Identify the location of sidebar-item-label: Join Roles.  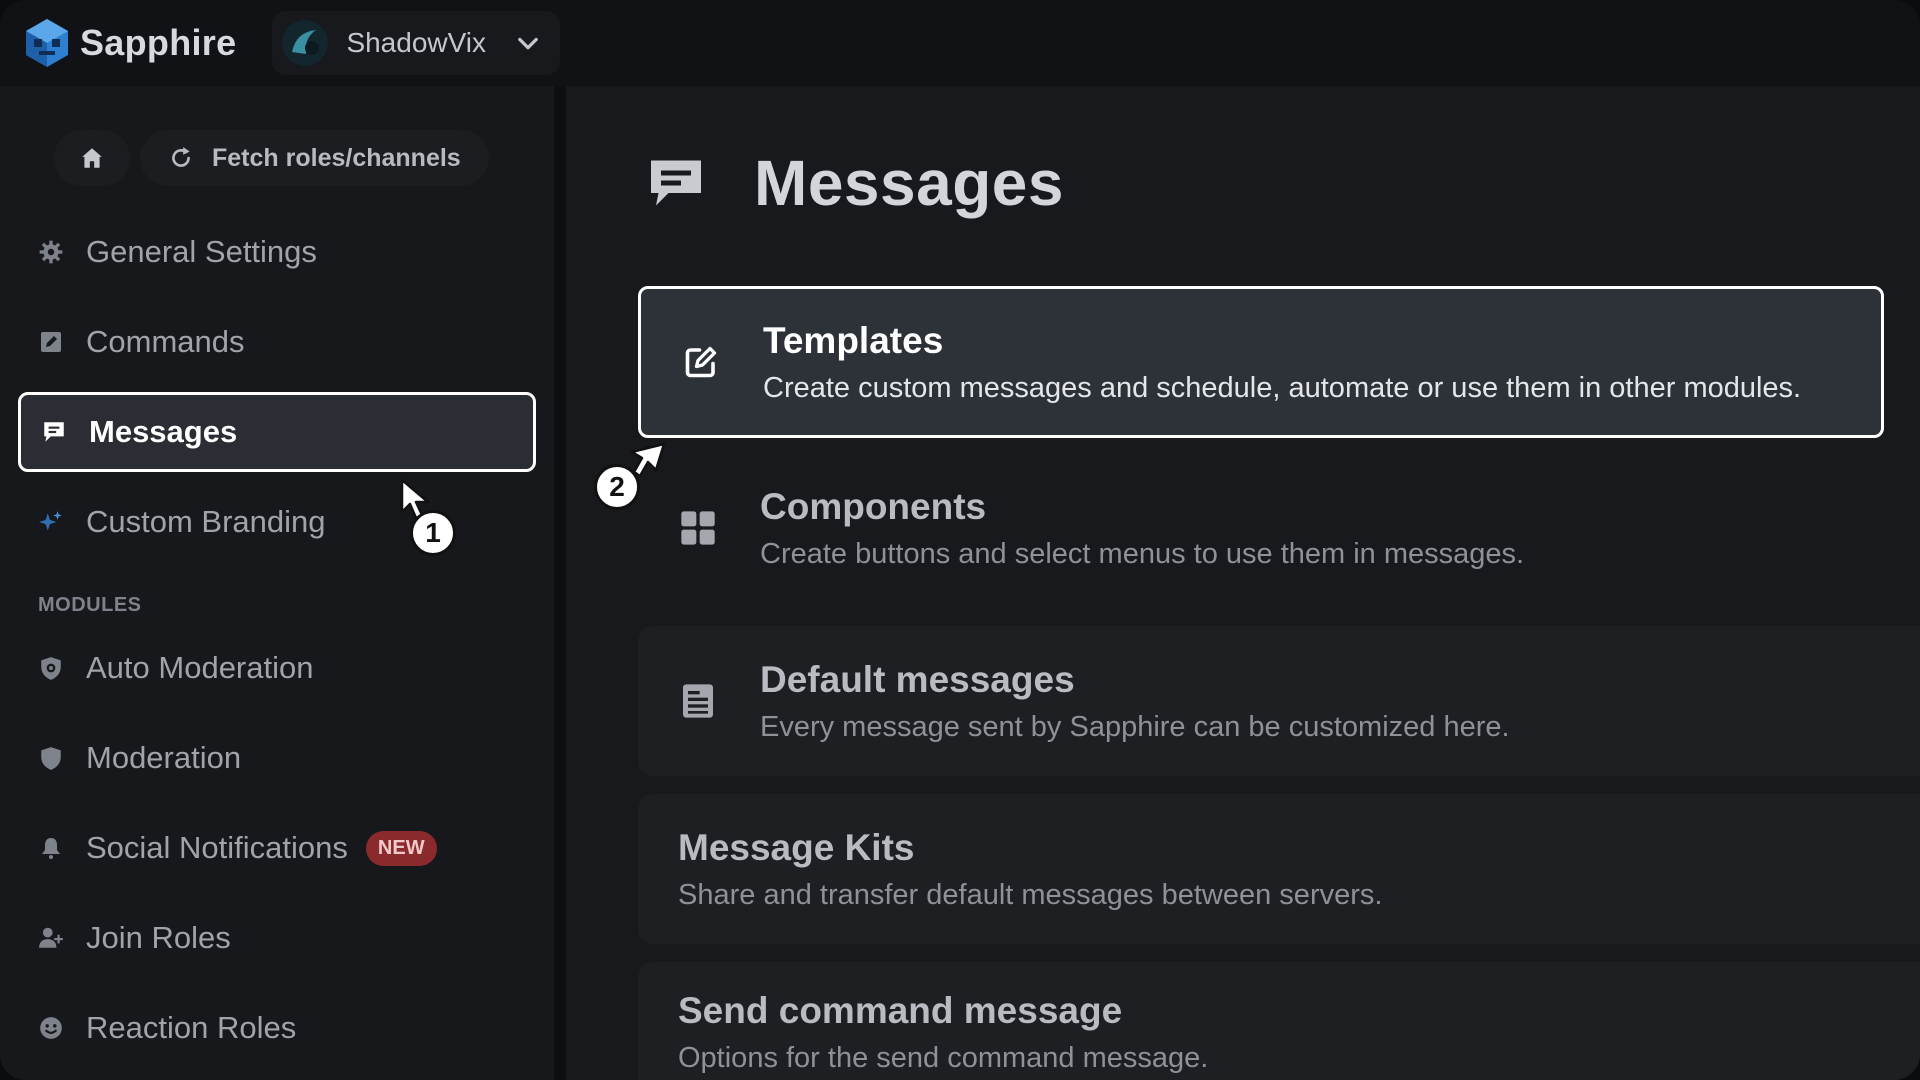
(158, 937).